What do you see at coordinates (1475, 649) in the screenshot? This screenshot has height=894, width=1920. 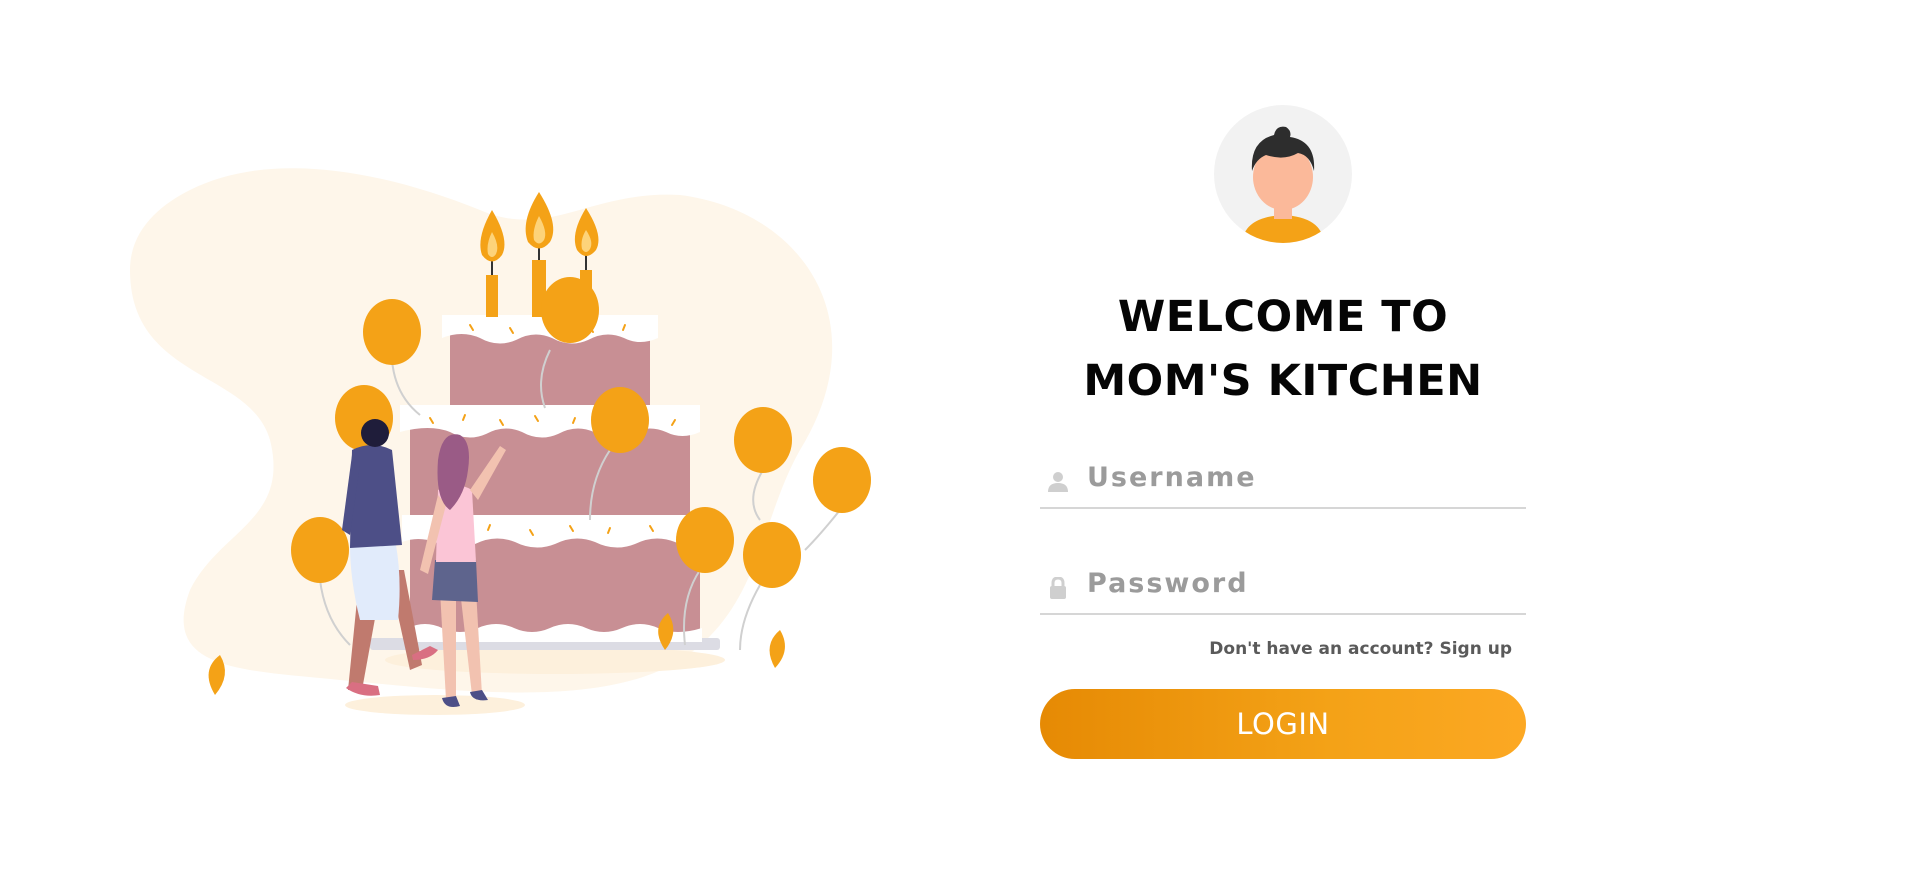 I see `signup-link: Sign up` at bounding box center [1475, 649].